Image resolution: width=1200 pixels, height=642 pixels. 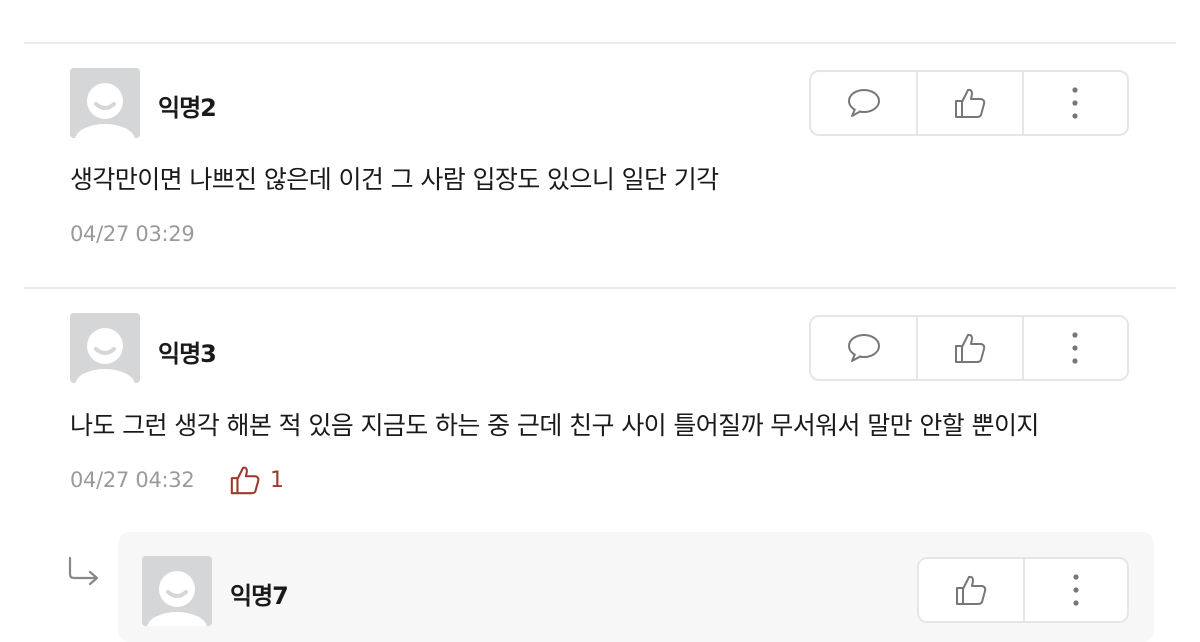 I want to click on comment-timestamp: 04/27 03:29, so click(x=132, y=234).